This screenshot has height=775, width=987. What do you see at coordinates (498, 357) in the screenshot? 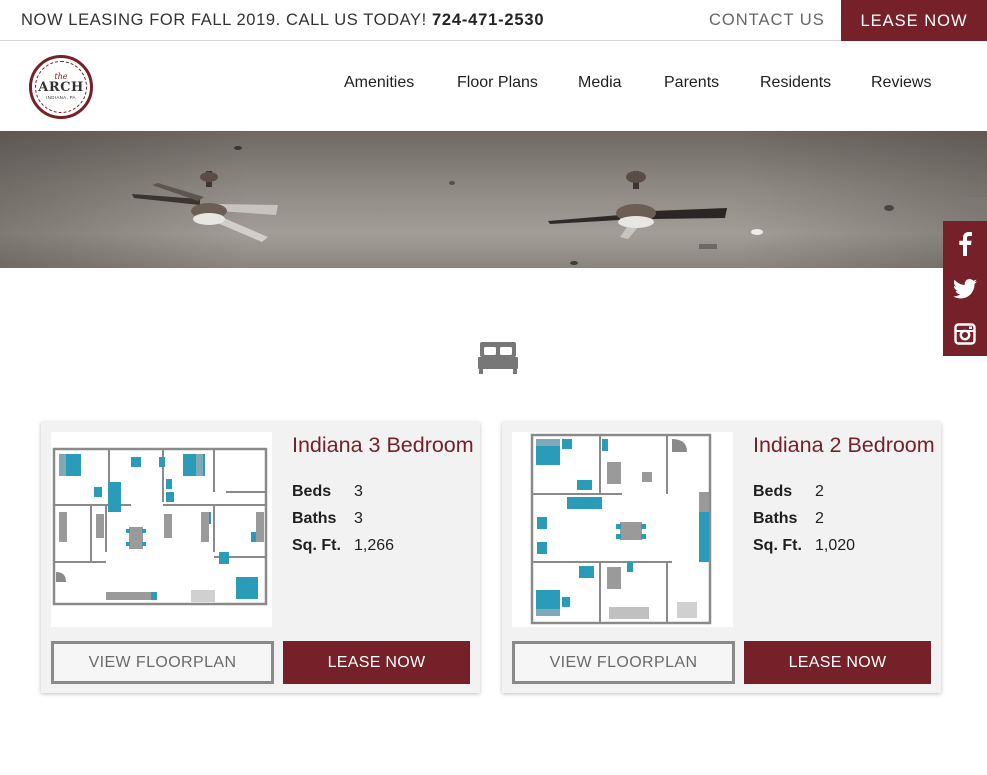
I see `bed-icon` at bounding box center [498, 357].